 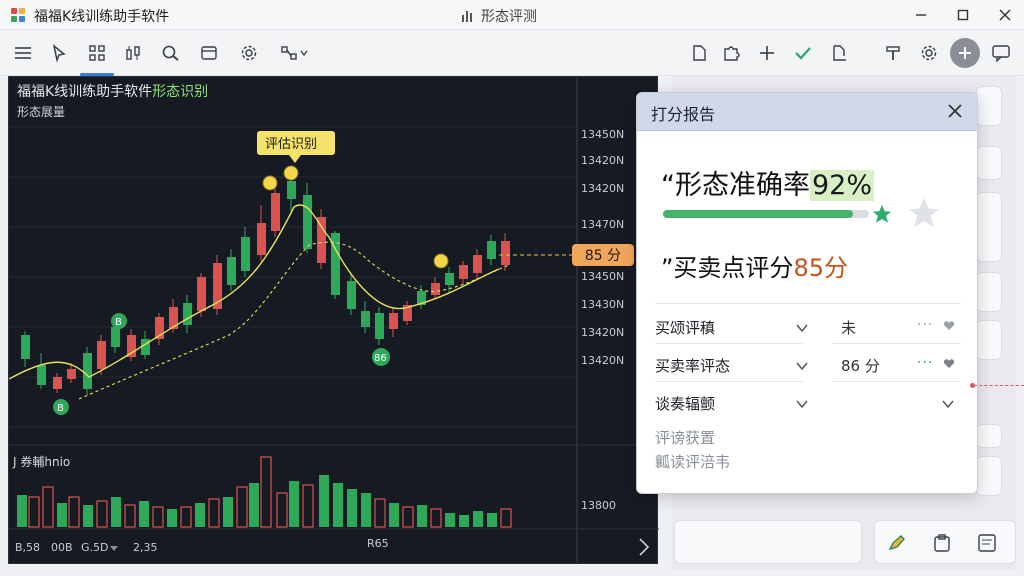 What do you see at coordinates (955, 111) in the screenshot?
I see `close-icon` at bounding box center [955, 111].